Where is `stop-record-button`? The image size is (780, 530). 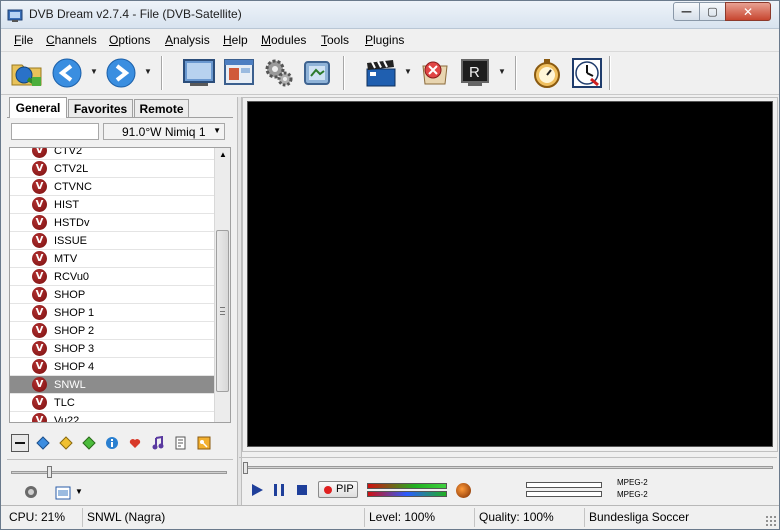 stop-record-button is located at coordinates (435, 73).